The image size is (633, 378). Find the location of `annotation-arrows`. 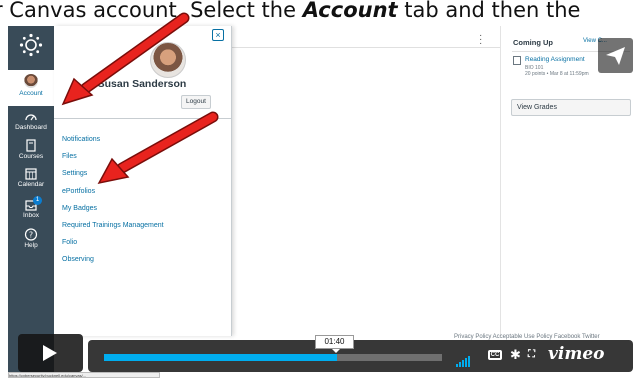

annotation-arrows is located at coordinates (140, 98).